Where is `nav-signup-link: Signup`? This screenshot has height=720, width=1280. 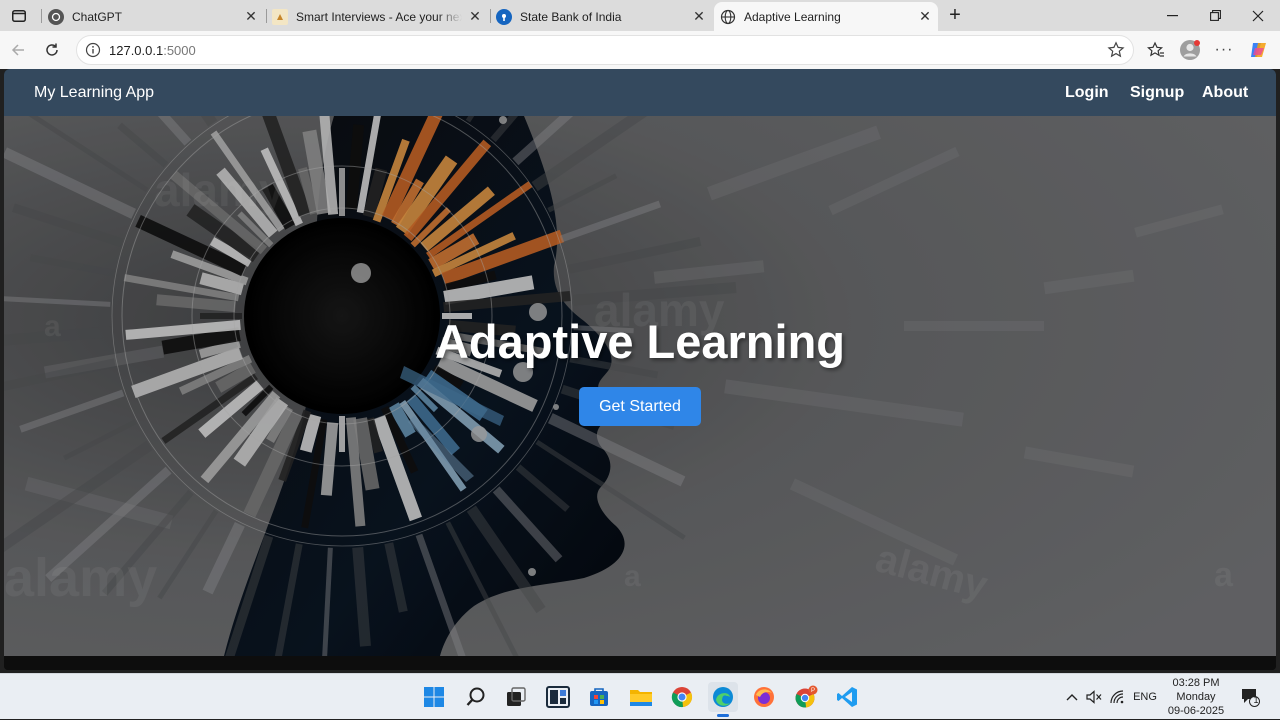 nav-signup-link: Signup is located at coordinates (1157, 92).